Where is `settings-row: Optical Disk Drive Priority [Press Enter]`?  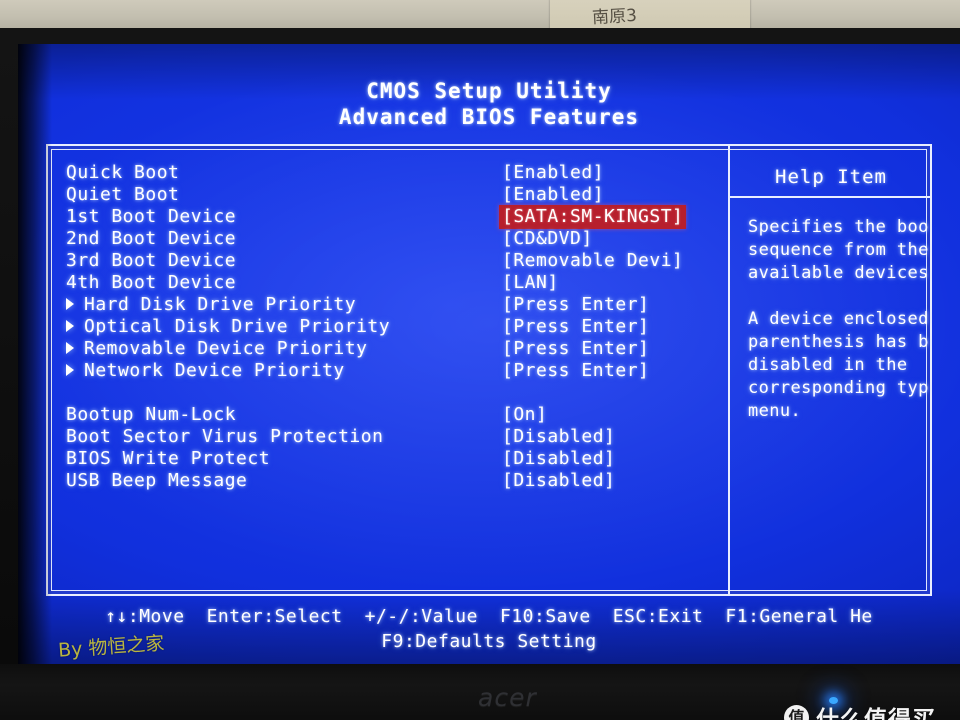 settings-row: Optical Disk Drive Priority [Press Enter] is located at coordinates (391, 327).